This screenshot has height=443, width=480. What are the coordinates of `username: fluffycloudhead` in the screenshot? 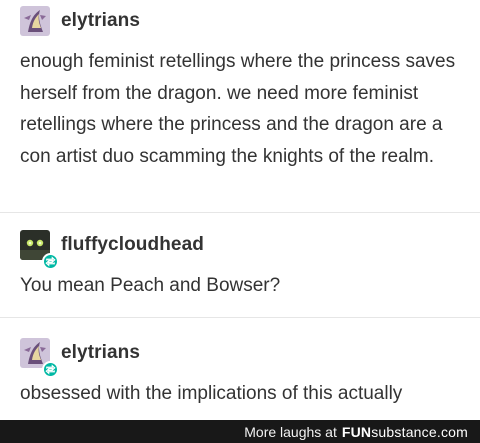 It's located at (132, 245).